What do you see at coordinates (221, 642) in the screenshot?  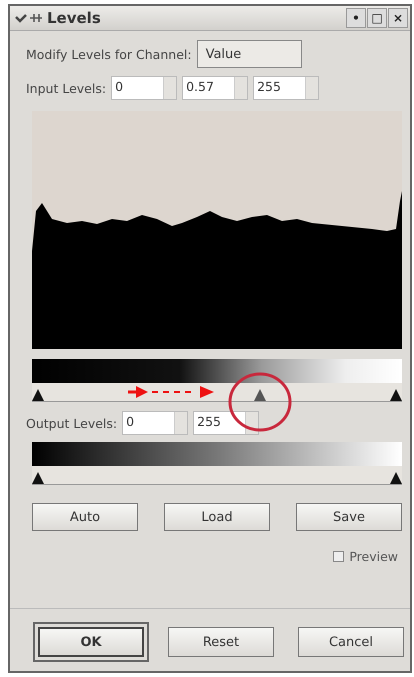 I see `dialog-button: Reset` at bounding box center [221, 642].